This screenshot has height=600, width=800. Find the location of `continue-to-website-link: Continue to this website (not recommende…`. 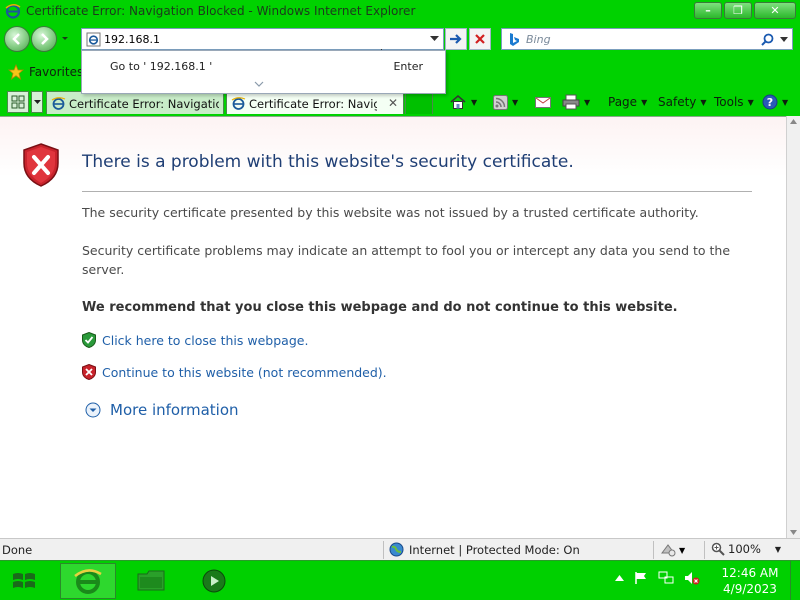

continue-to-website-link: Continue to this website (not recommende… is located at coordinates (244, 372).